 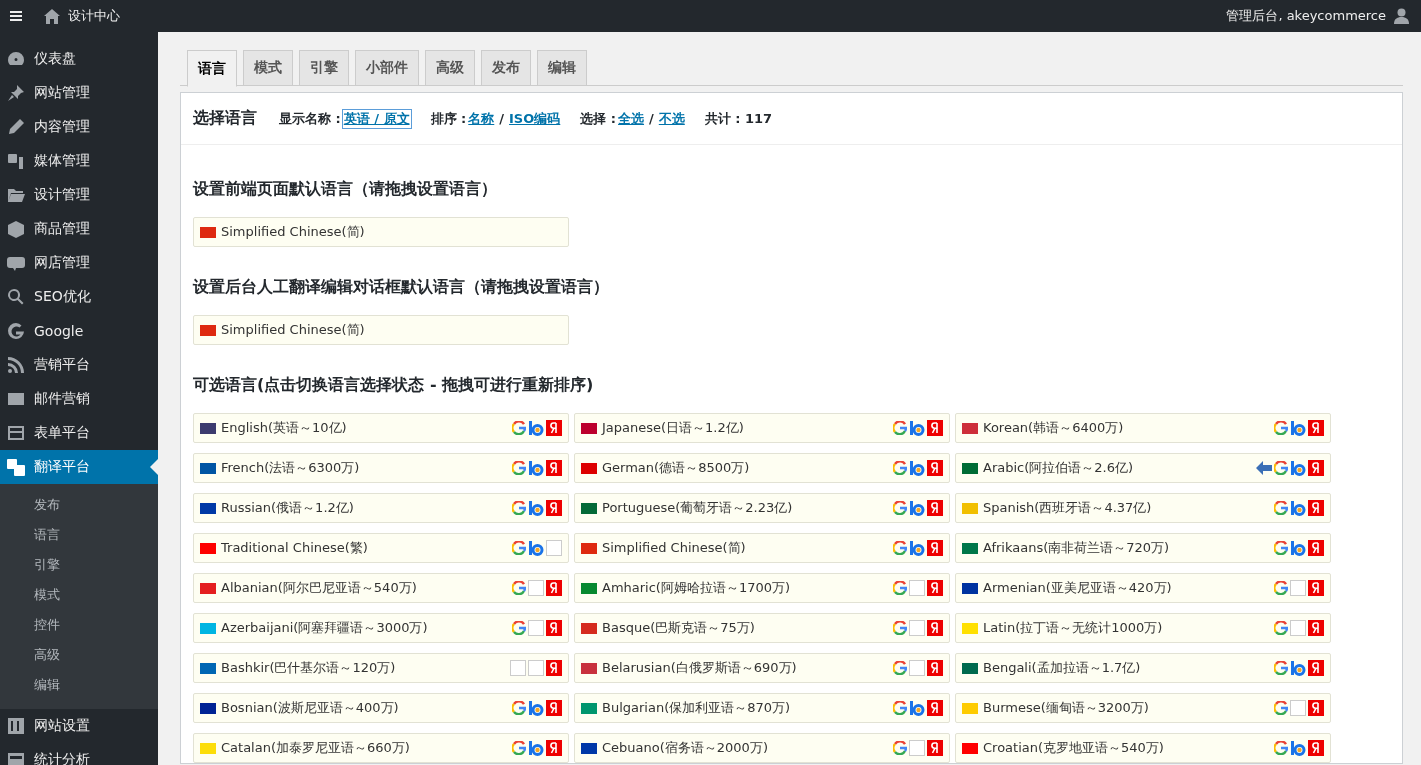 What do you see at coordinates (1143, 748) in the screenshot?
I see `language-item: Croatian(克罗地亚语～540万)` at bounding box center [1143, 748].